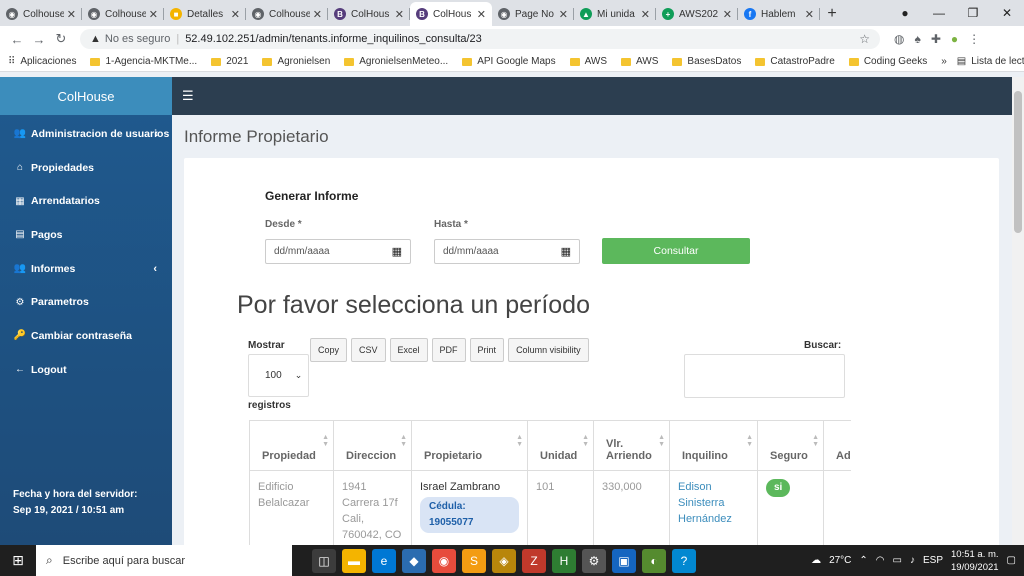  Describe the element at coordinates (936, 39) in the screenshot. I see `extensions-puzzle-icon: ✚` at that location.